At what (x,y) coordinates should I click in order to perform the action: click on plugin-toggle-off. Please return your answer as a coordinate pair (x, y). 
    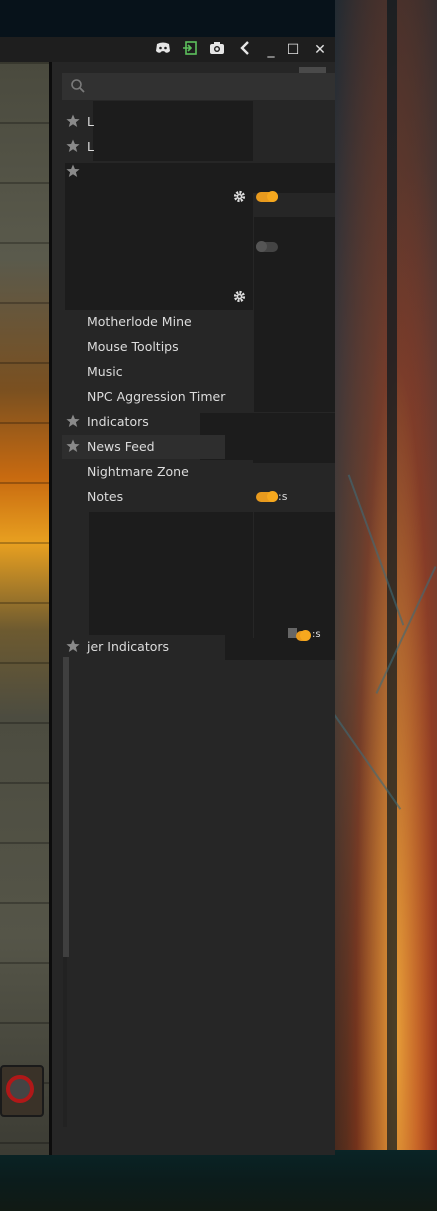
    Looking at the image, I should click on (267, 246).